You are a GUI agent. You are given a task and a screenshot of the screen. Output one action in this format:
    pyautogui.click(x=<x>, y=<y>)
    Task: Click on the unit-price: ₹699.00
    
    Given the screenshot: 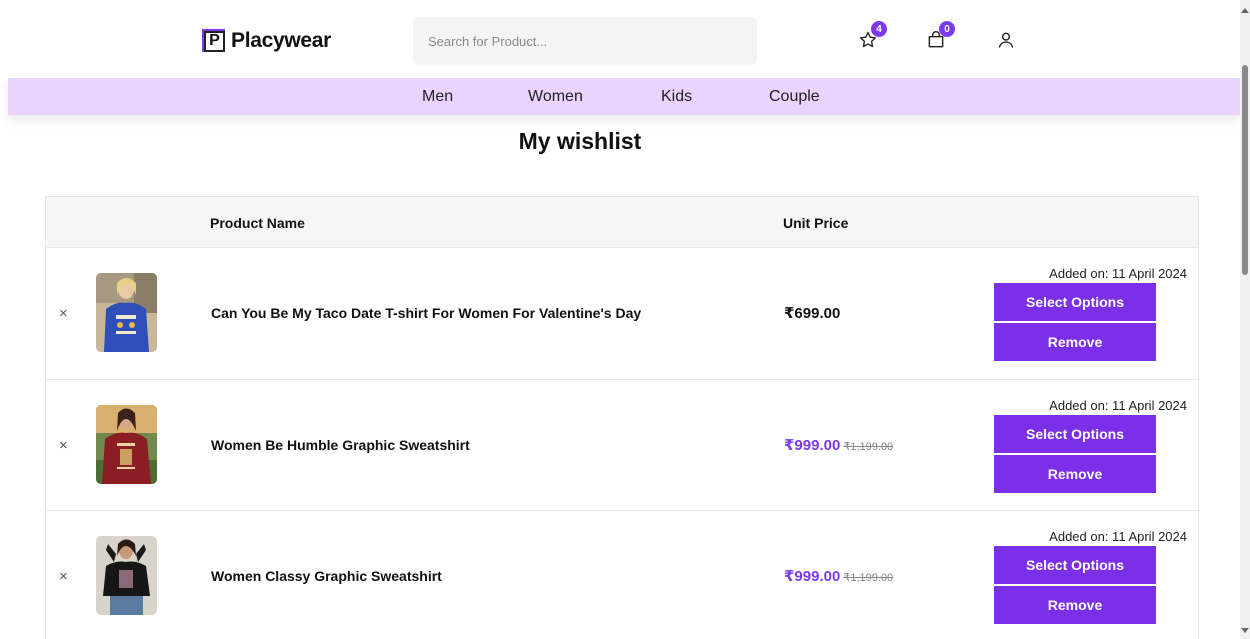 What is the action you would take?
    pyautogui.click(x=812, y=313)
    